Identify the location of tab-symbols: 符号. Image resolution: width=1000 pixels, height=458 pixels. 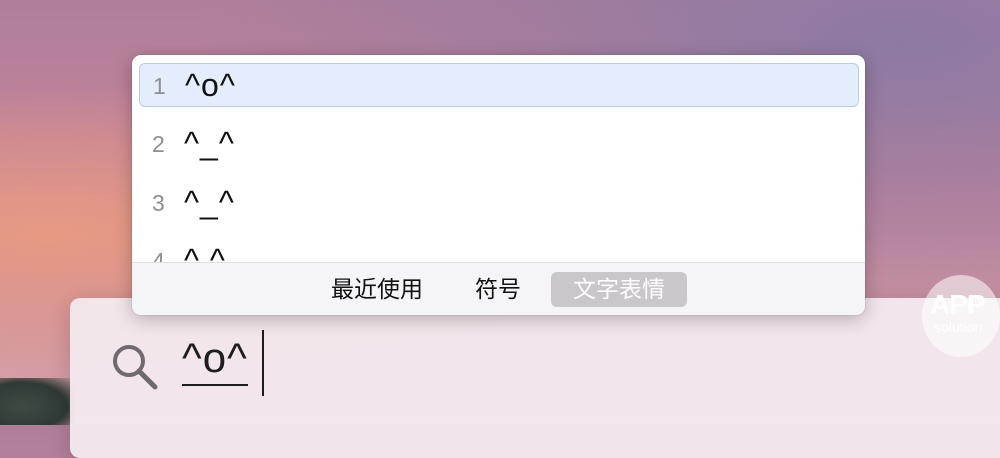
(498, 289).